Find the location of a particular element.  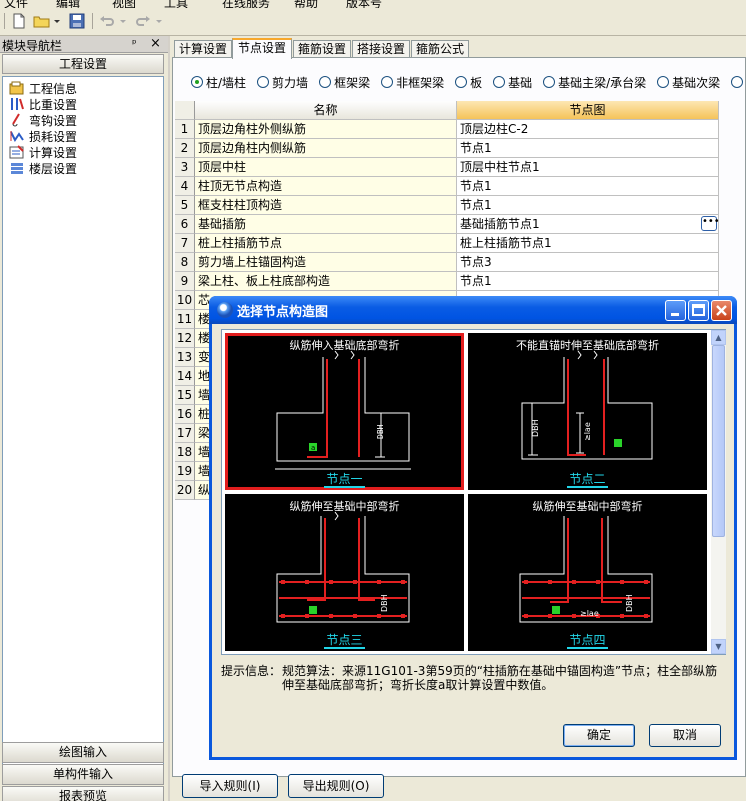

grid-cell-node: 节点3 is located at coordinates (588, 262).